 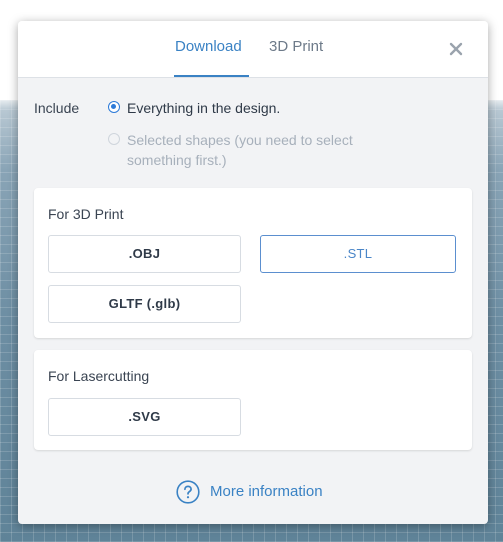 What do you see at coordinates (211, 76) in the screenshot?
I see `active-tab-indicator` at bounding box center [211, 76].